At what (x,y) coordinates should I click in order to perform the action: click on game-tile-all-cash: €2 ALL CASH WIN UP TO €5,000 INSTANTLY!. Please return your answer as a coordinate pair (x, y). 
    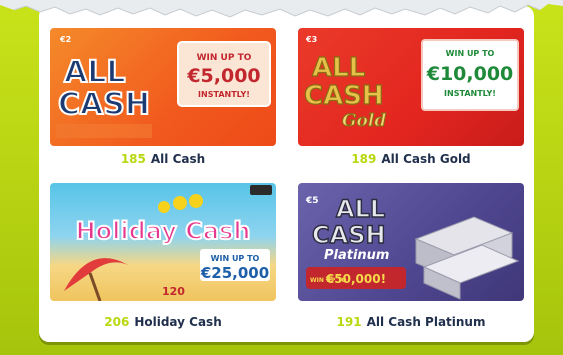
    Looking at the image, I should click on (163, 87).